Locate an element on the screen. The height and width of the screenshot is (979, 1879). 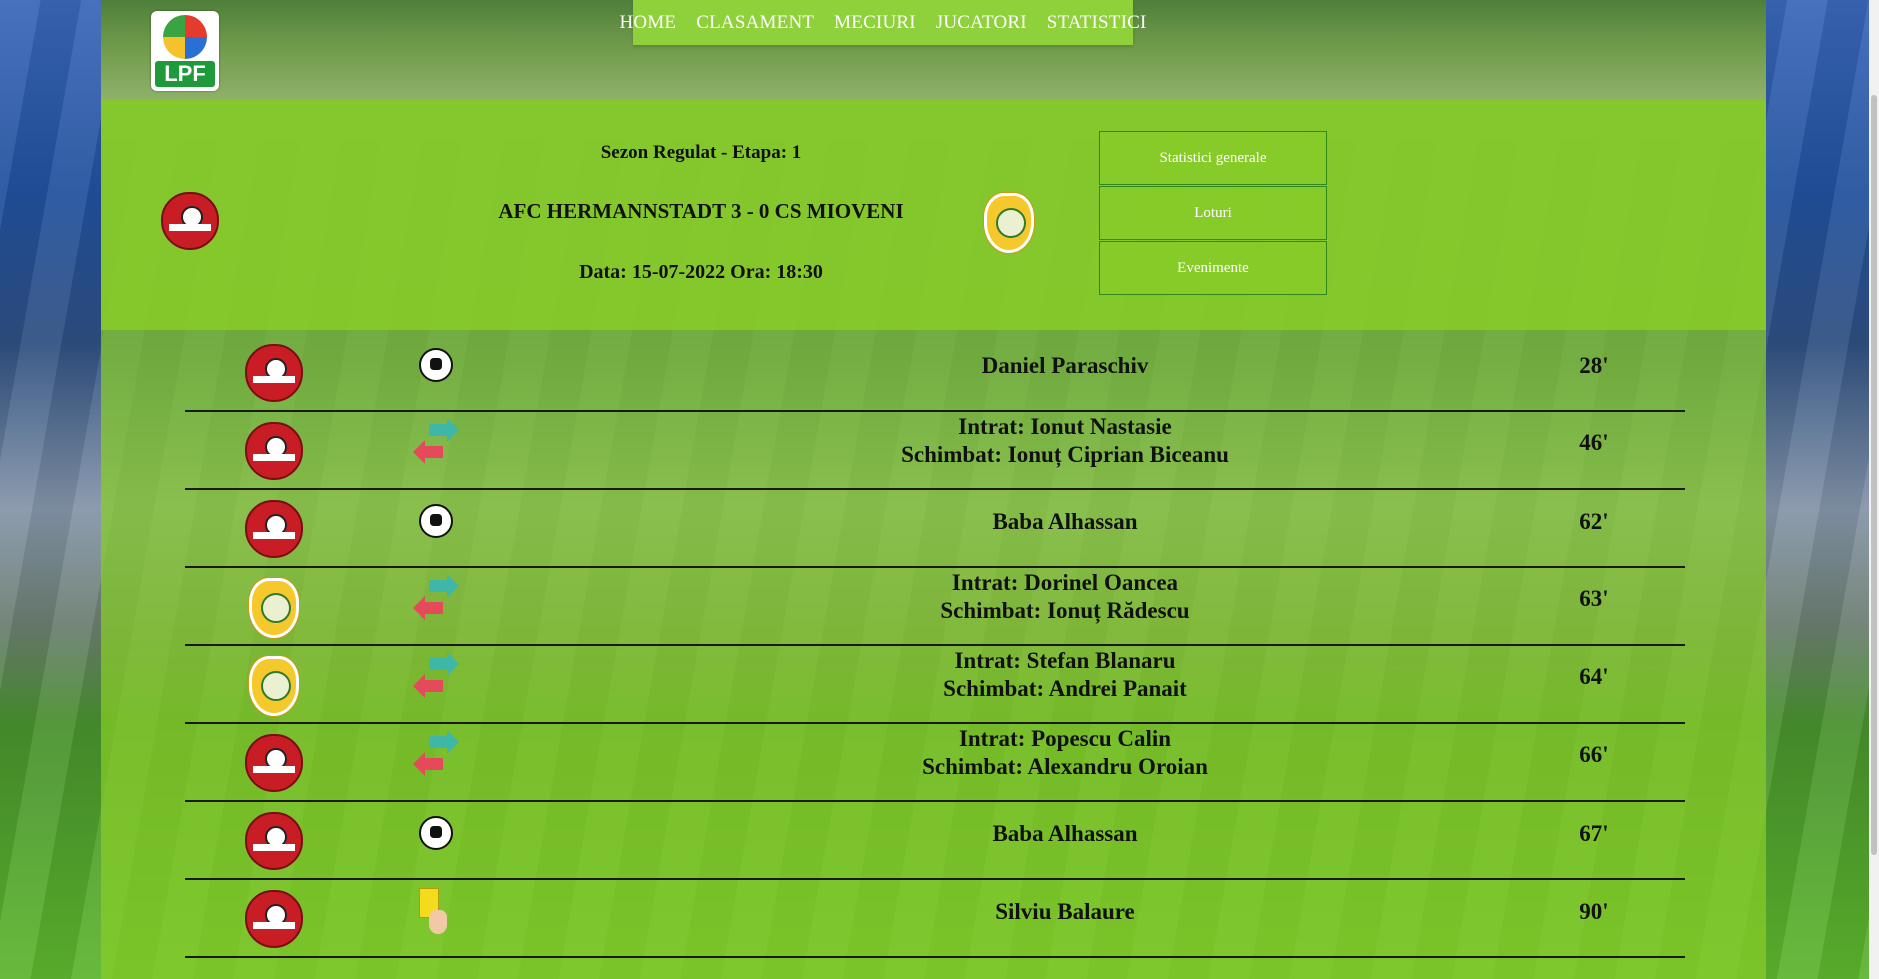
nav-clasament: CLASAMENT is located at coordinates (755, 23).